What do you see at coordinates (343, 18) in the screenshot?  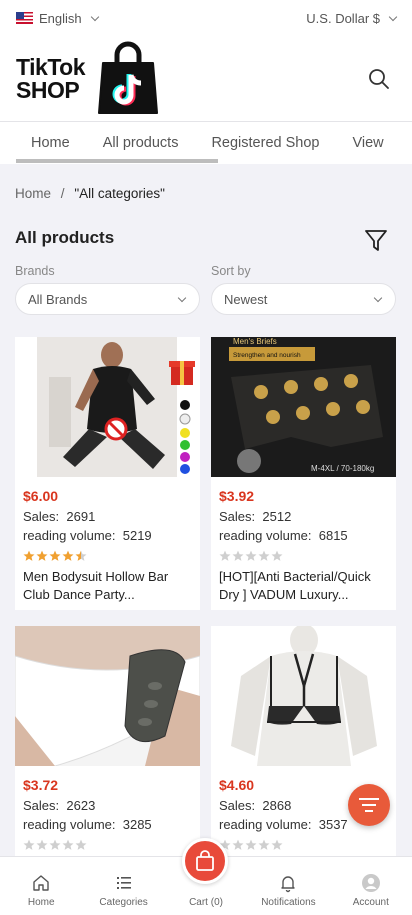 I see `currency-label: U.S. Dollar $` at bounding box center [343, 18].